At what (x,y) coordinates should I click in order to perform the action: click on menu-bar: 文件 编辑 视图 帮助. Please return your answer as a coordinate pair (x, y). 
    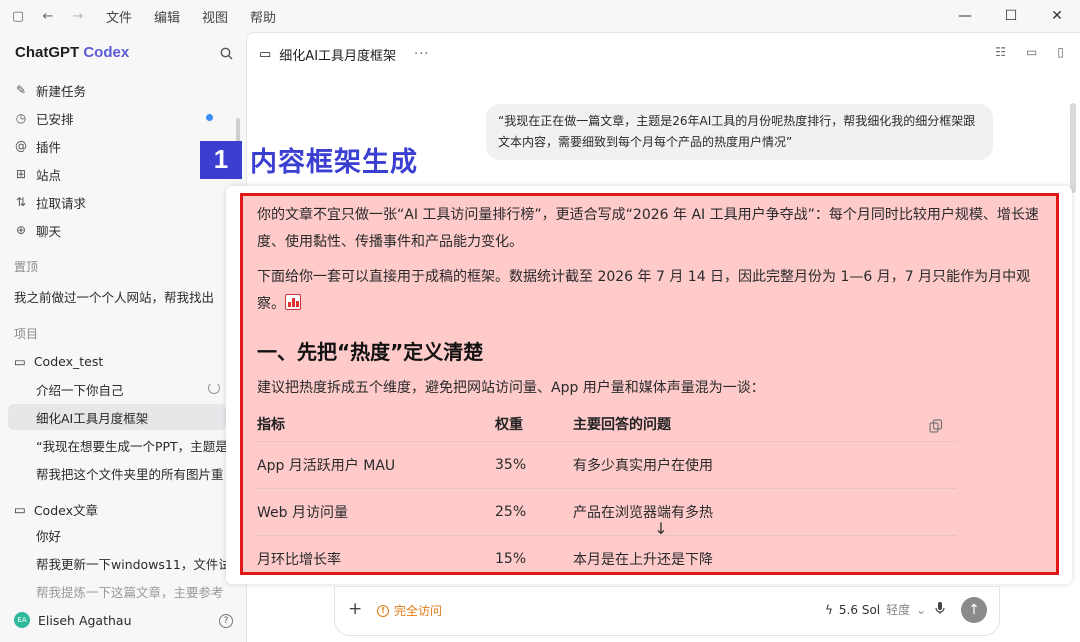
    Looking at the image, I should click on (191, 16).